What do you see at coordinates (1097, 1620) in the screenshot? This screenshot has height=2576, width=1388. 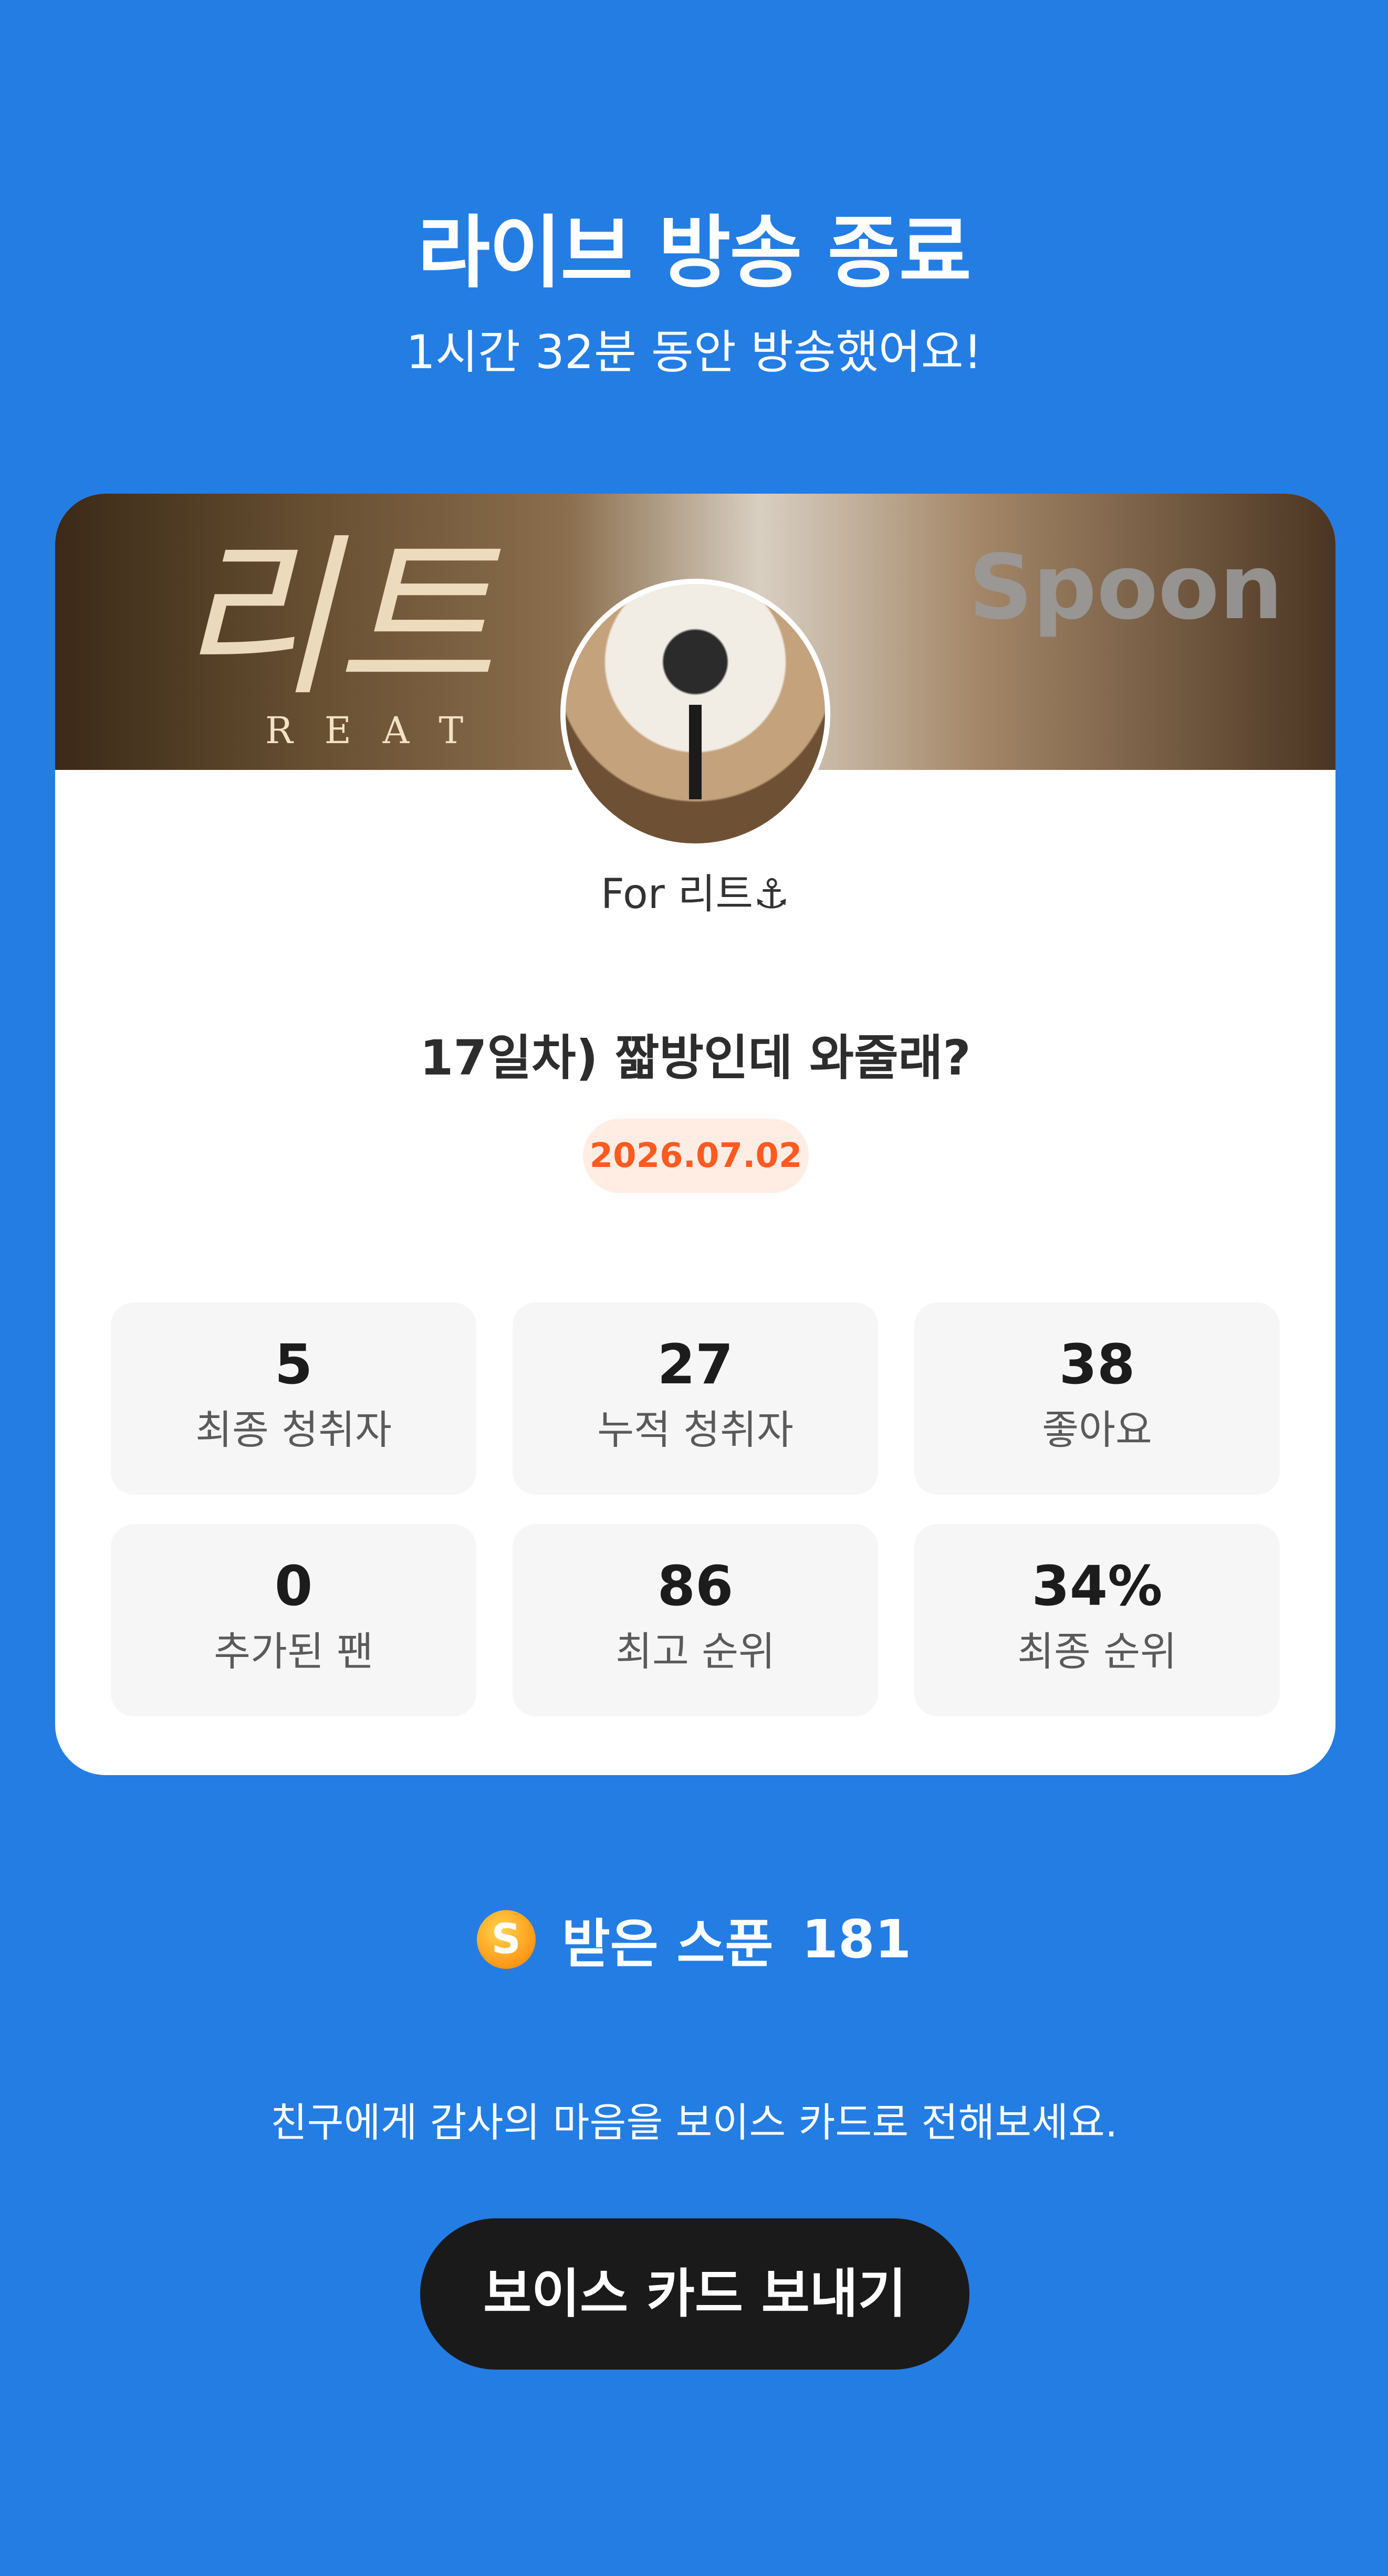 I see `stat-final-rank: 34% 최종 순위` at bounding box center [1097, 1620].